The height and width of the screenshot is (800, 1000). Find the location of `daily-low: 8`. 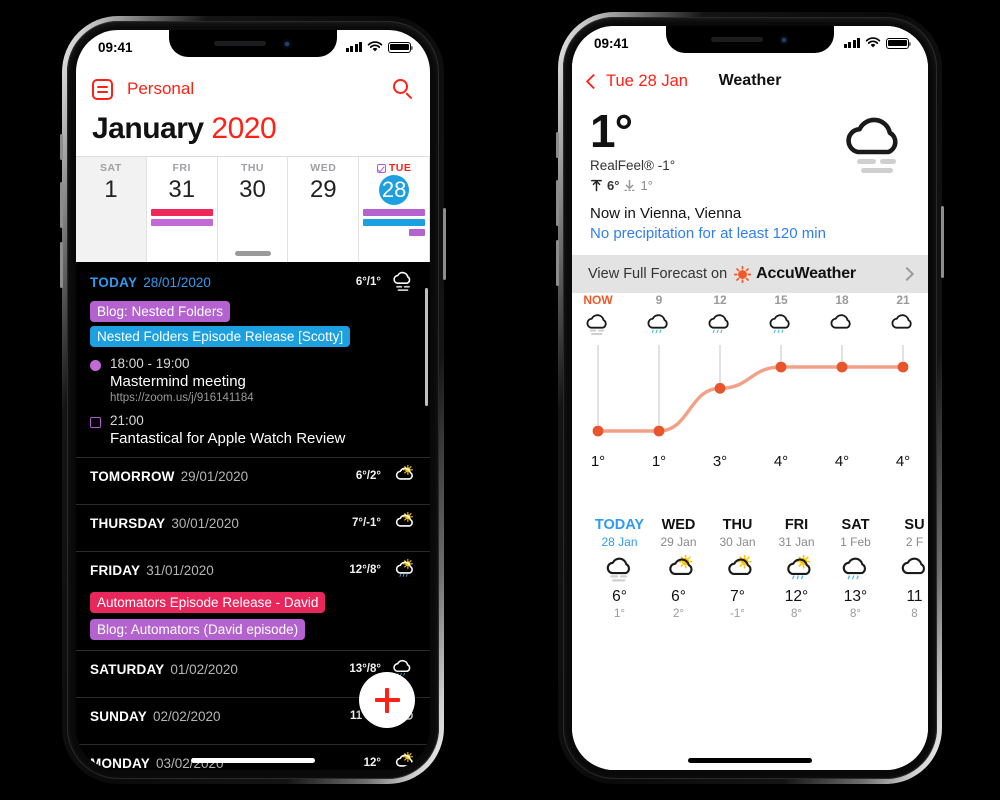

daily-low: 8 is located at coordinates (914, 614).